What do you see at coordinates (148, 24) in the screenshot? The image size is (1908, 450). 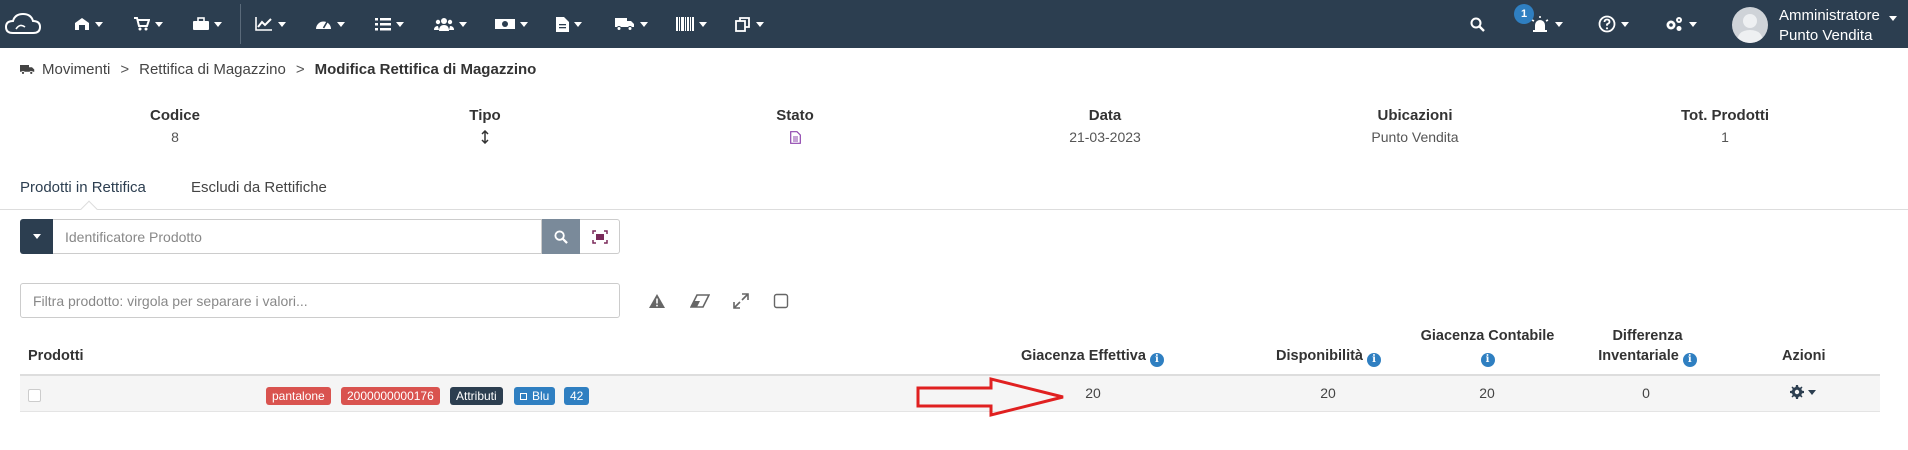 I see `cart-menu` at bounding box center [148, 24].